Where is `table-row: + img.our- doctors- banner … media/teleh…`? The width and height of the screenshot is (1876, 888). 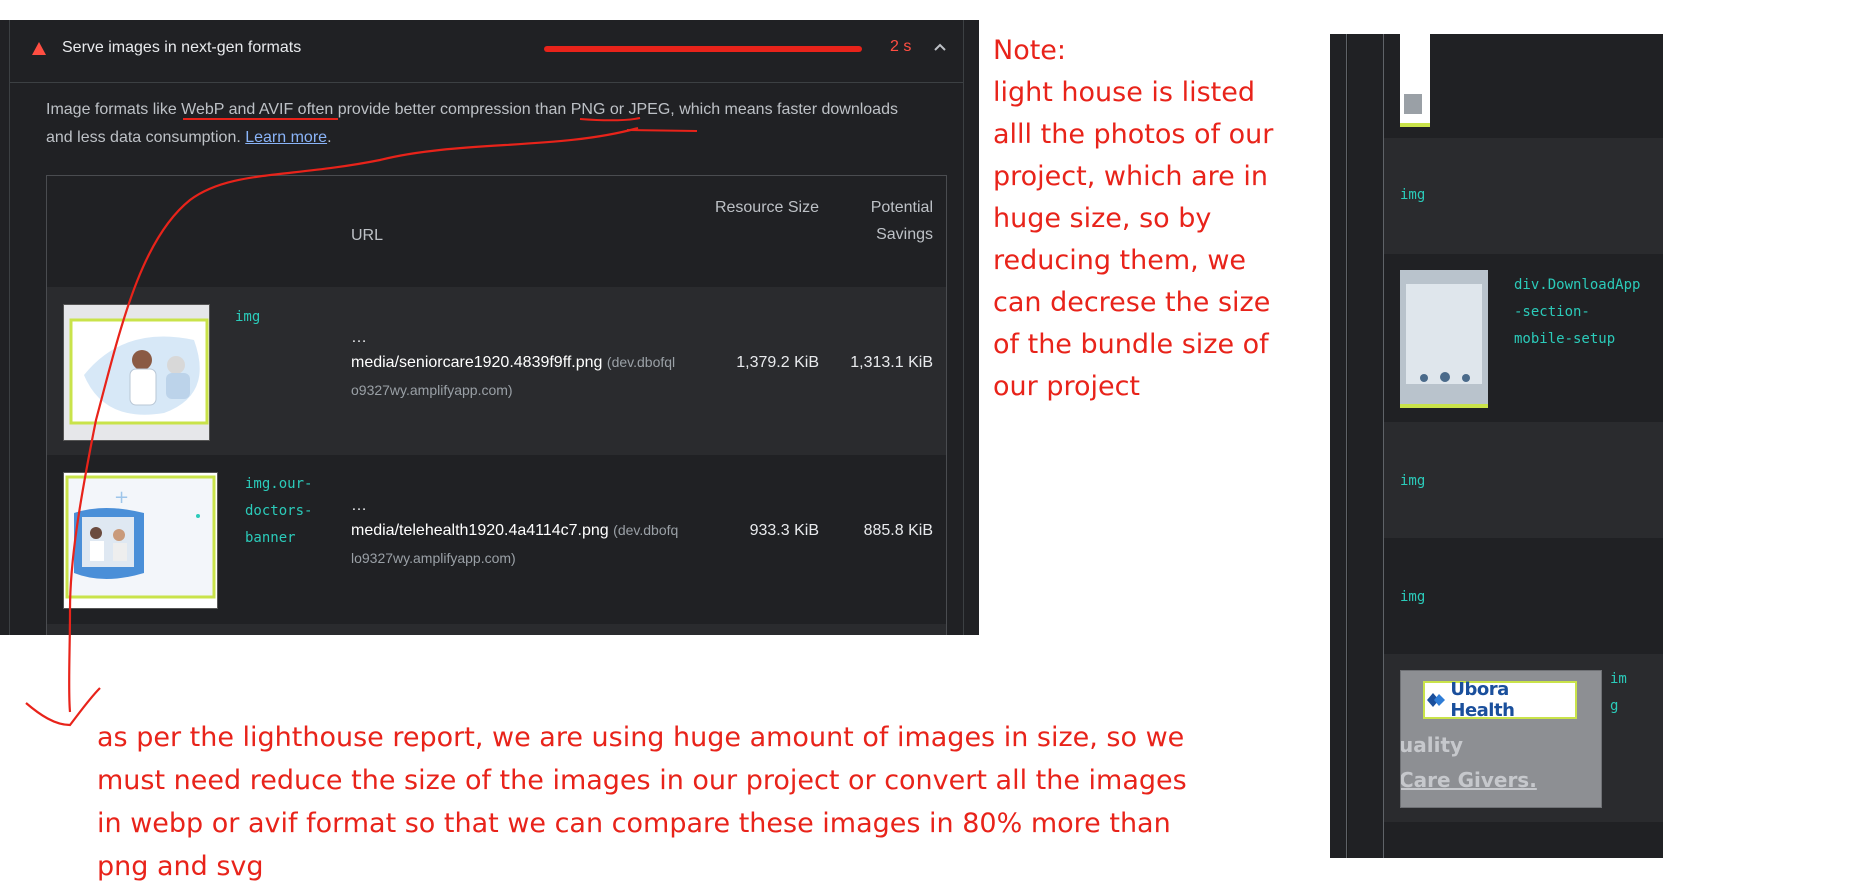
table-row: + img.our- doctors- banner … media/teleh… is located at coordinates (496, 539).